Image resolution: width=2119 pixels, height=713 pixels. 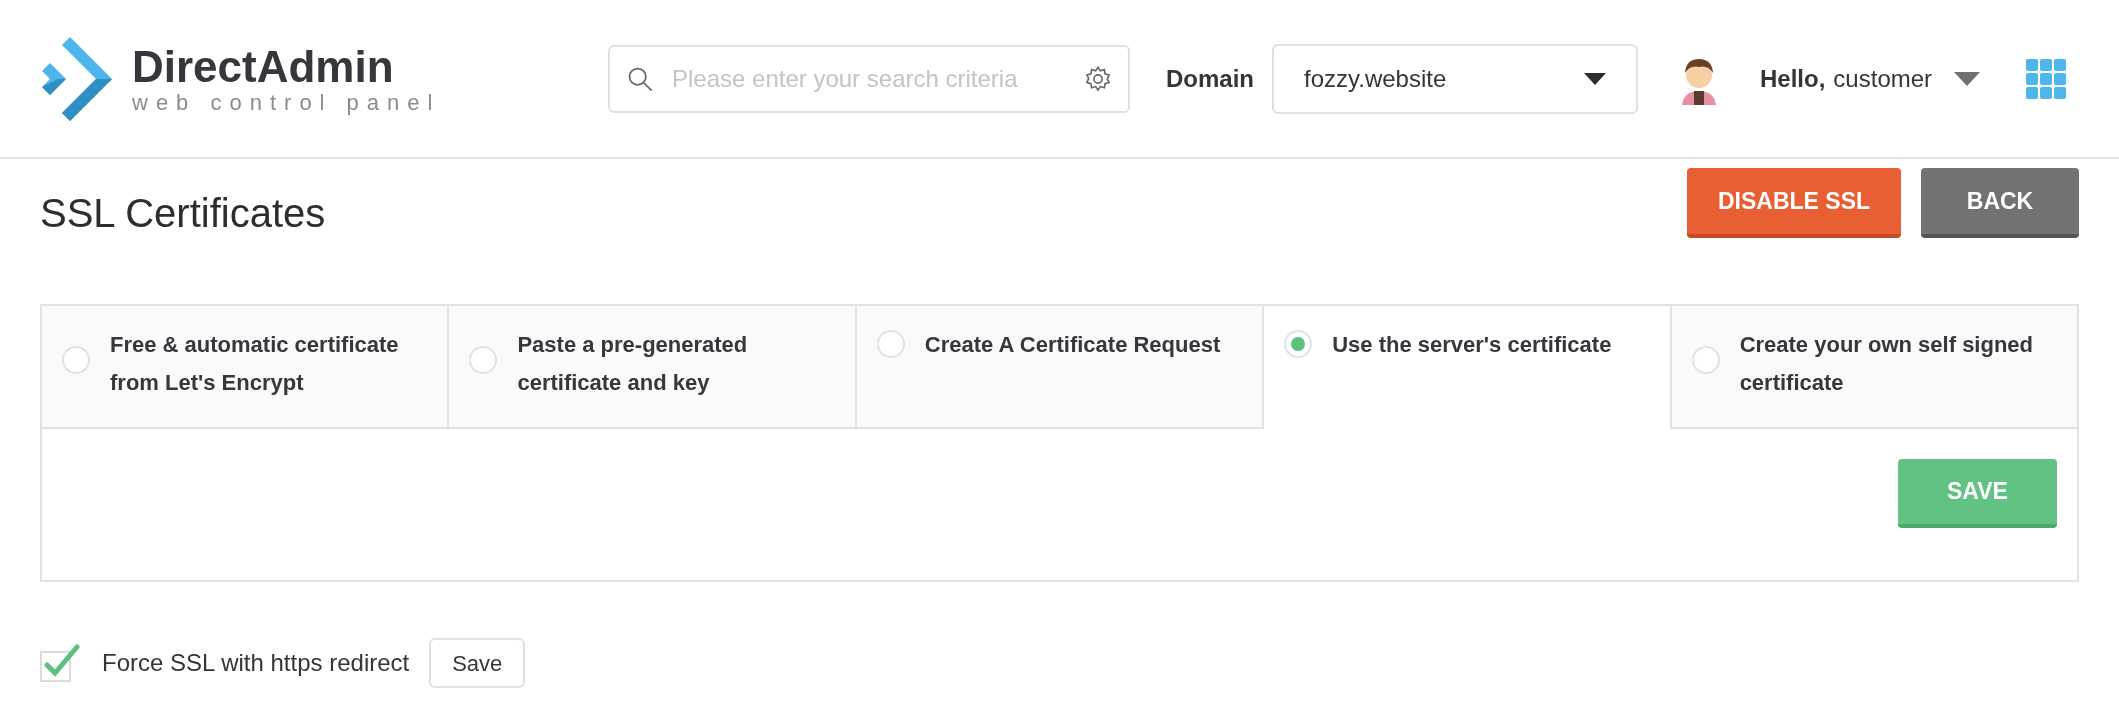 What do you see at coordinates (1793, 78) in the screenshot?
I see `user-greeting: Hello,` at bounding box center [1793, 78].